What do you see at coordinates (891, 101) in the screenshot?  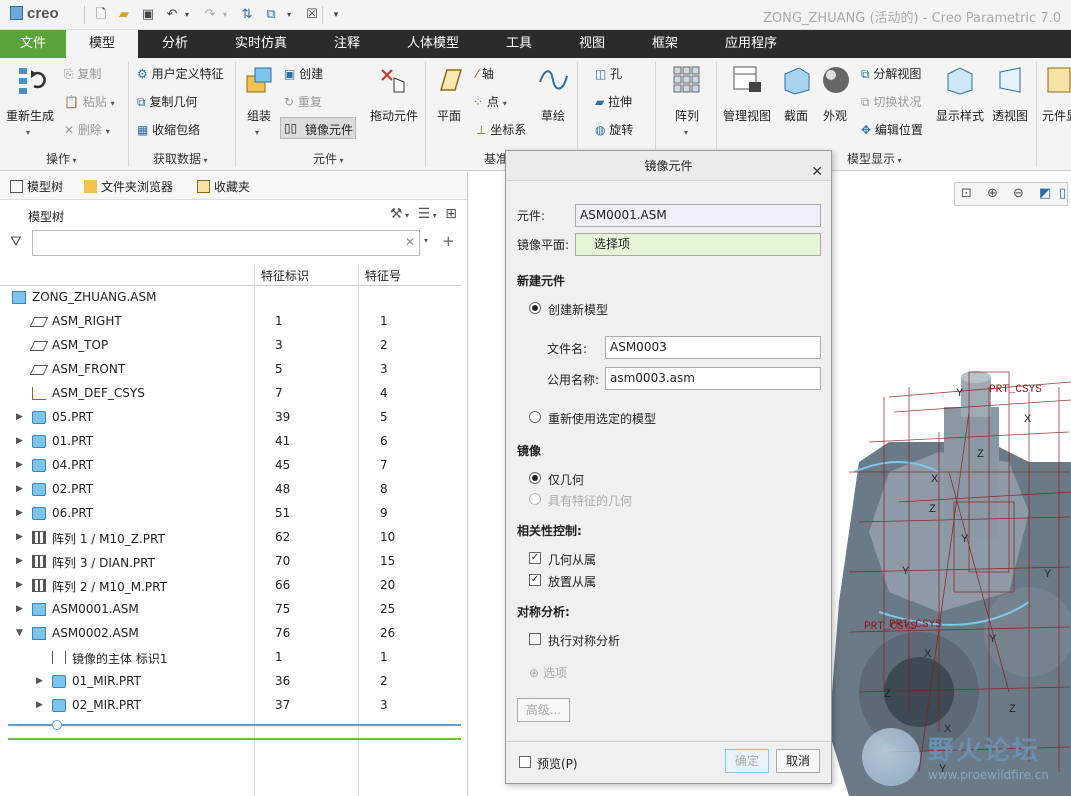 I see `toggle-status-button: ⧉ 切换状况` at bounding box center [891, 101].